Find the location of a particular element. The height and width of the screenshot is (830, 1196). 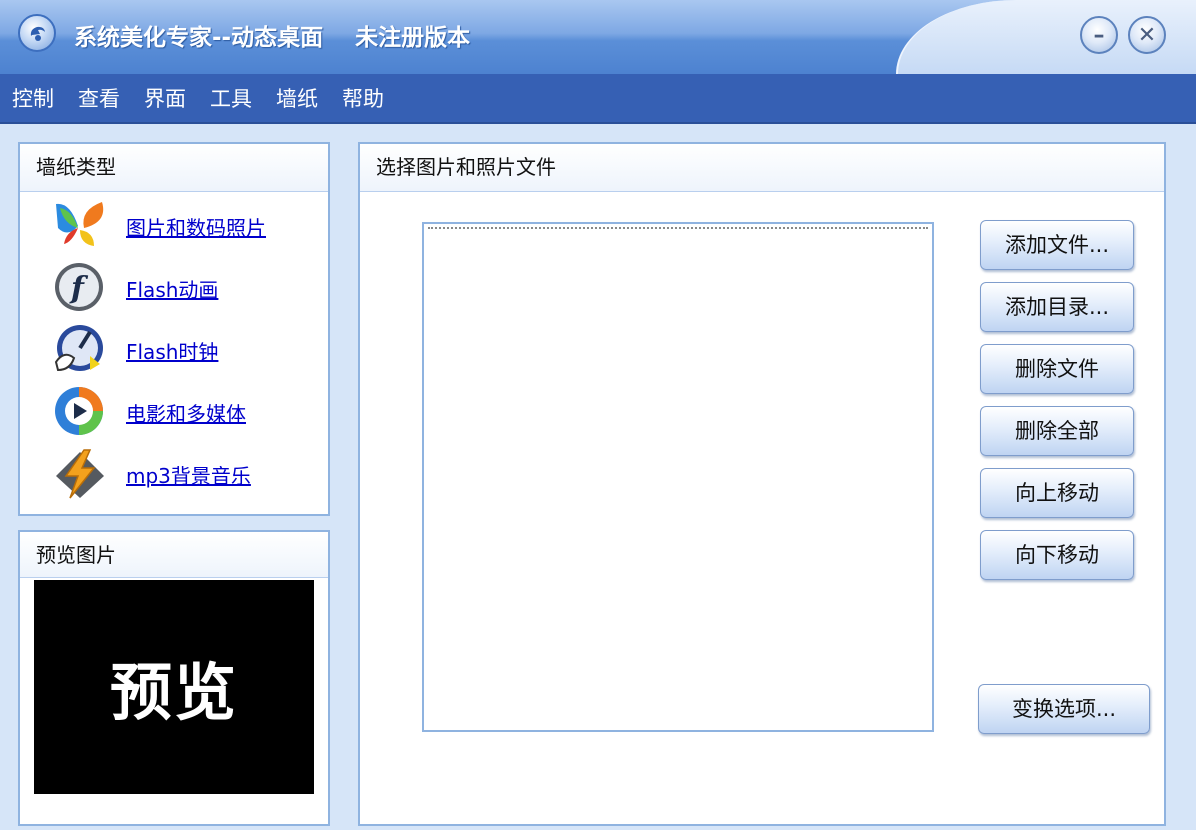

type-item-flash-animation: f Flash动画 is located at coordinates (185, 287).